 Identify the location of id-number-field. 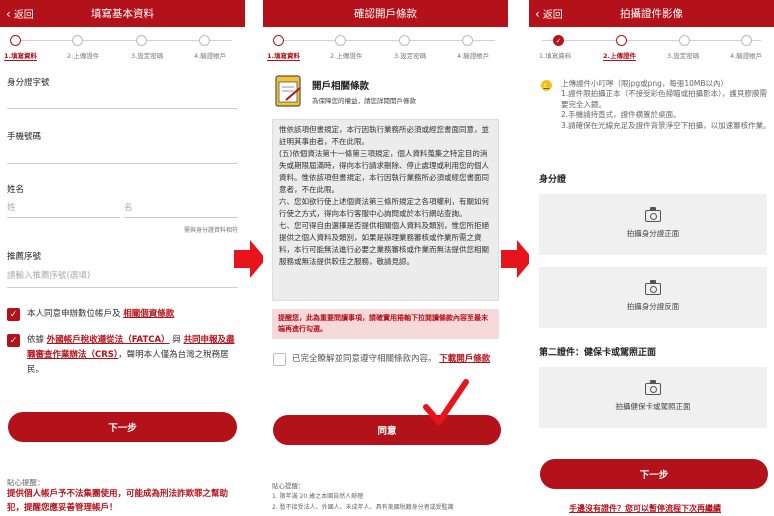
(122, 108).